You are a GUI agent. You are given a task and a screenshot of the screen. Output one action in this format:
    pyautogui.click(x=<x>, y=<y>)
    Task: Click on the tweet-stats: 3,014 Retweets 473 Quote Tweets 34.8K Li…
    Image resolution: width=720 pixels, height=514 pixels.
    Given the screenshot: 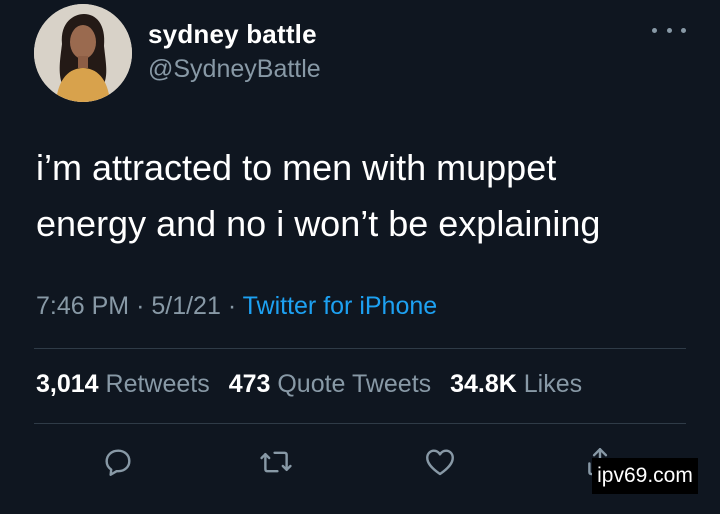 What is the action you would take?
    pyautogui.click(x=315, y=384)
    